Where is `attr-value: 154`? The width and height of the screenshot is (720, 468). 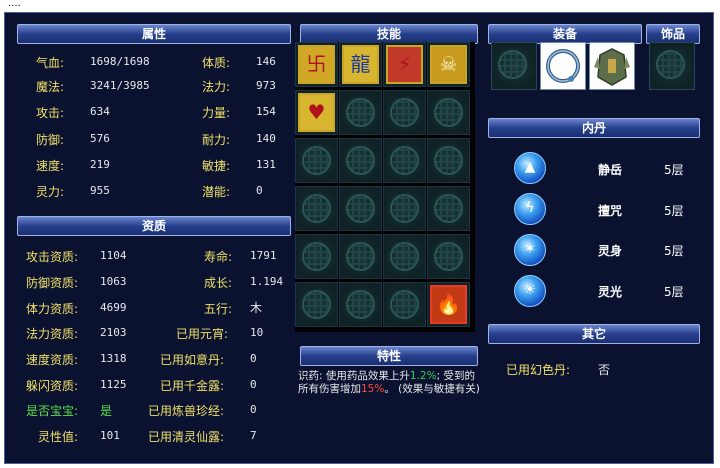
attr-value: 154 is located at coordinates (266, 111).